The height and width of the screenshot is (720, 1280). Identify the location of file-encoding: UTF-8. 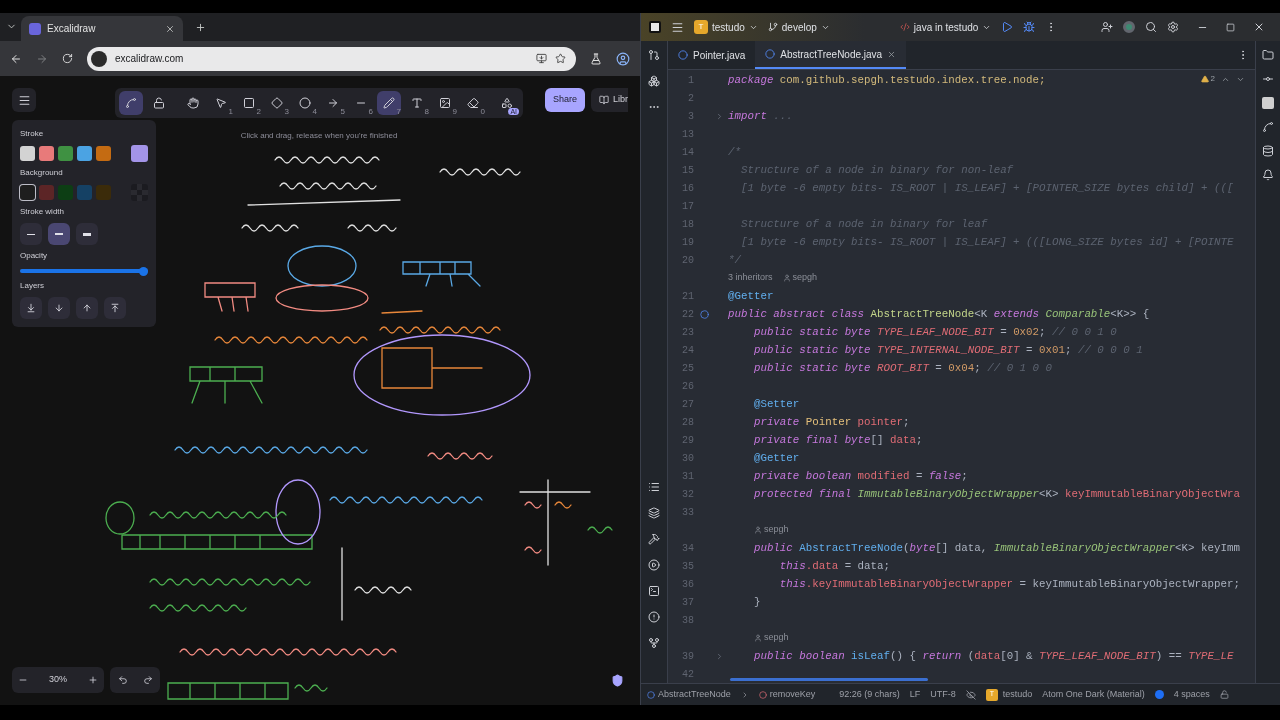
(943, 694).